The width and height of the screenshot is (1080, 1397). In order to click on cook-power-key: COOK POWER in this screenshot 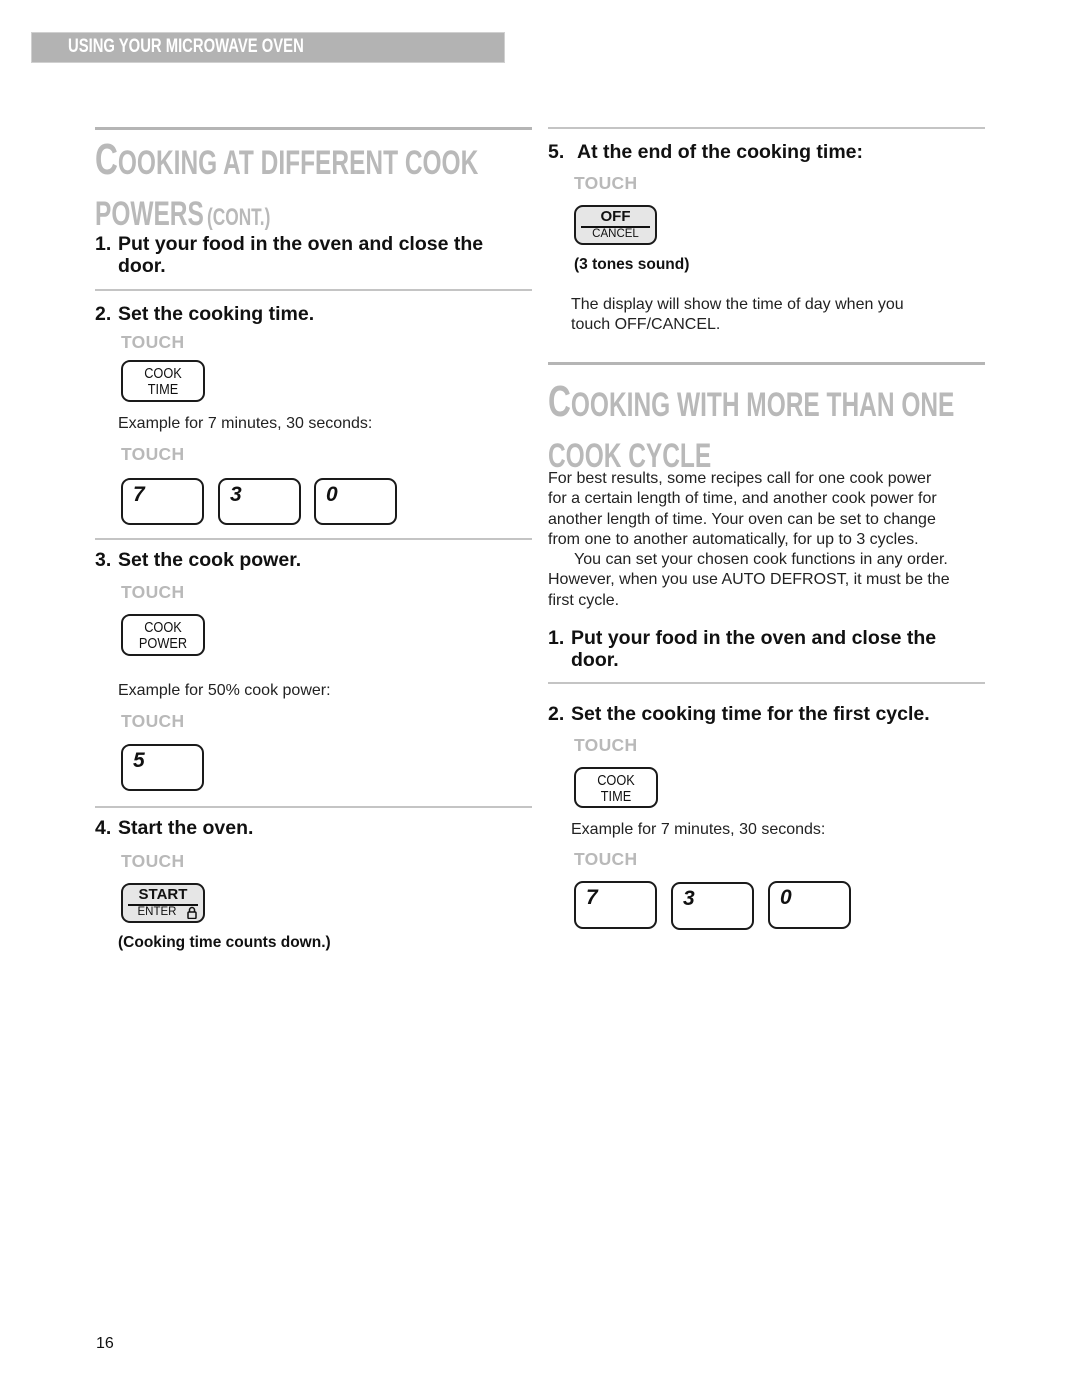, I will do `click(163, 635)`.